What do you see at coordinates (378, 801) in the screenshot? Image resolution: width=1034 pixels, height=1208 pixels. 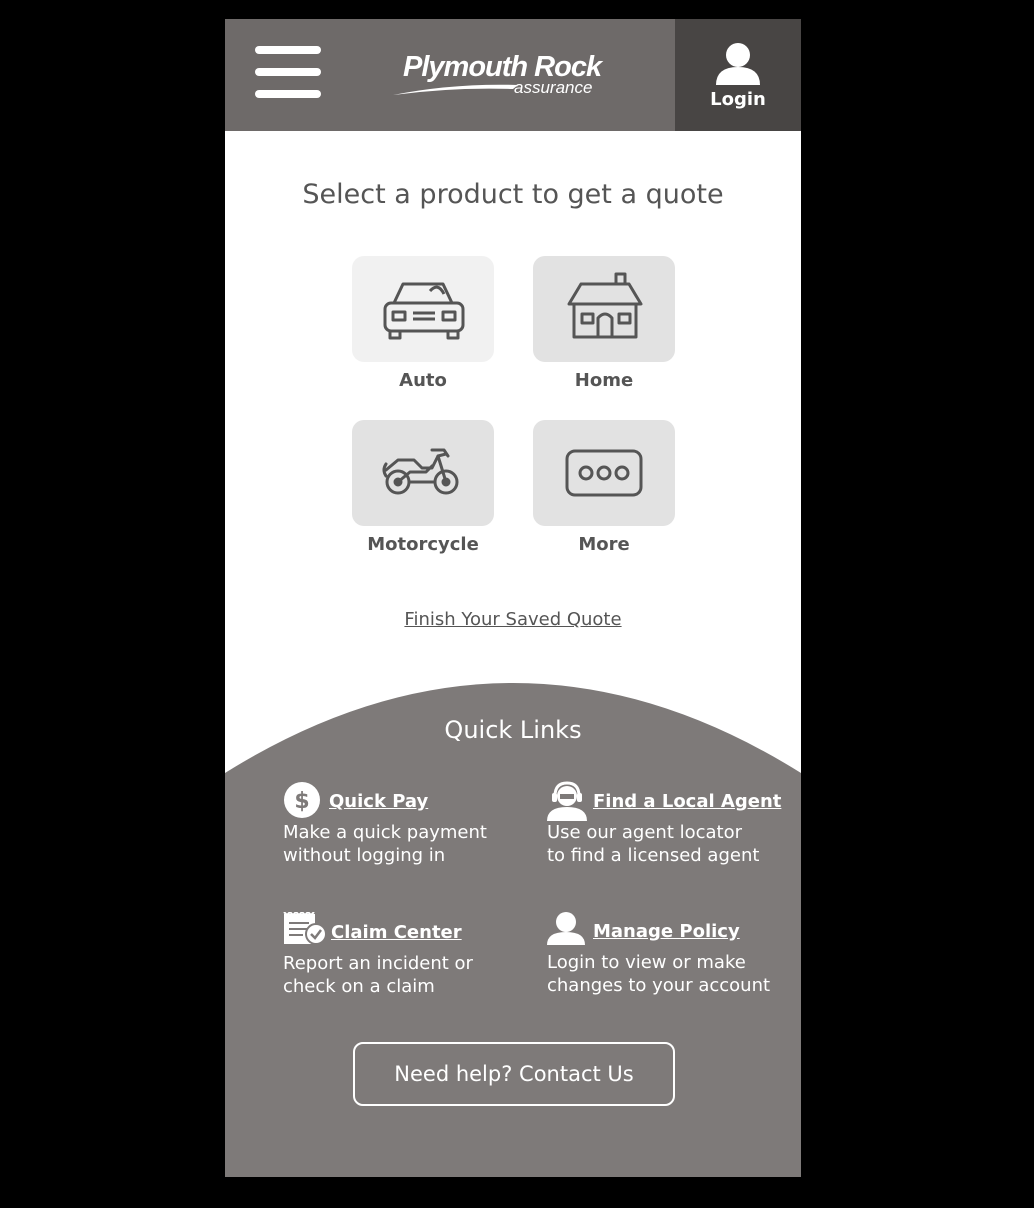 I see `quick-pay-link: Quick Pay` at bounding box center [378, 801].